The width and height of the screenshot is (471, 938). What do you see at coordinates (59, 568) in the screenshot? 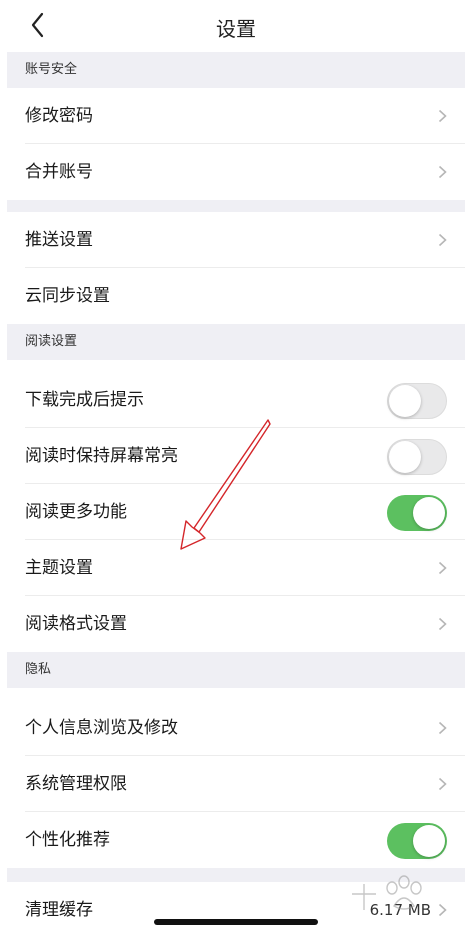
I see `row-label: 主题设置` at bounding box center [59, 568].